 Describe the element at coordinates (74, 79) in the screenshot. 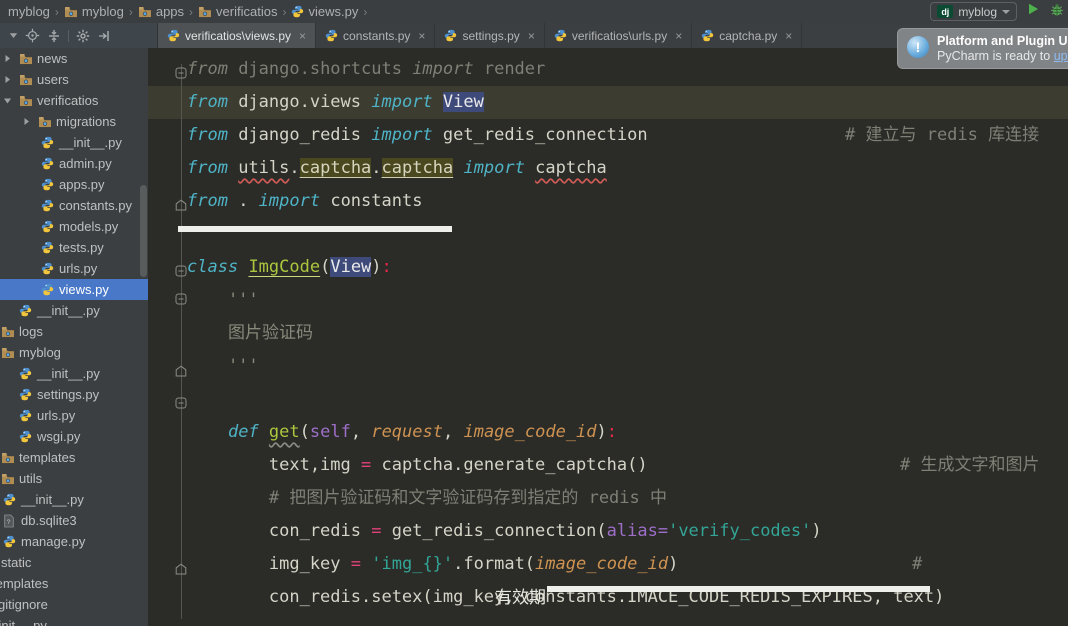

I see `tree-item-users: users` at that location.